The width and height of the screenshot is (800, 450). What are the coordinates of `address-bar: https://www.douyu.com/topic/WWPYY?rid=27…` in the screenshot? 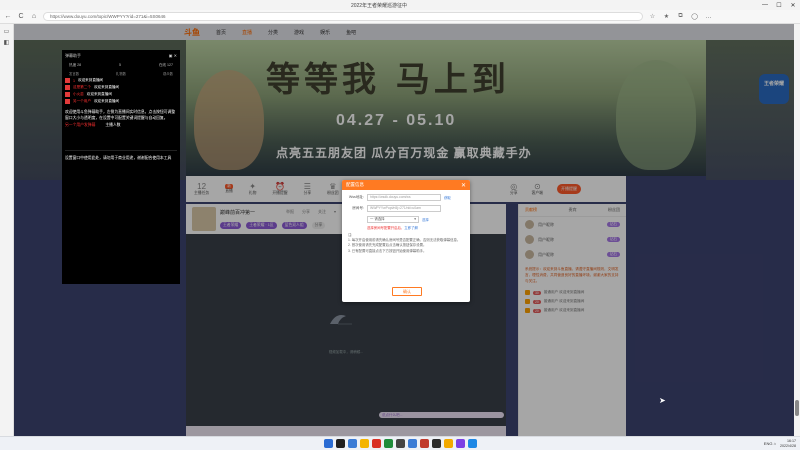 It's located at (343, 16).